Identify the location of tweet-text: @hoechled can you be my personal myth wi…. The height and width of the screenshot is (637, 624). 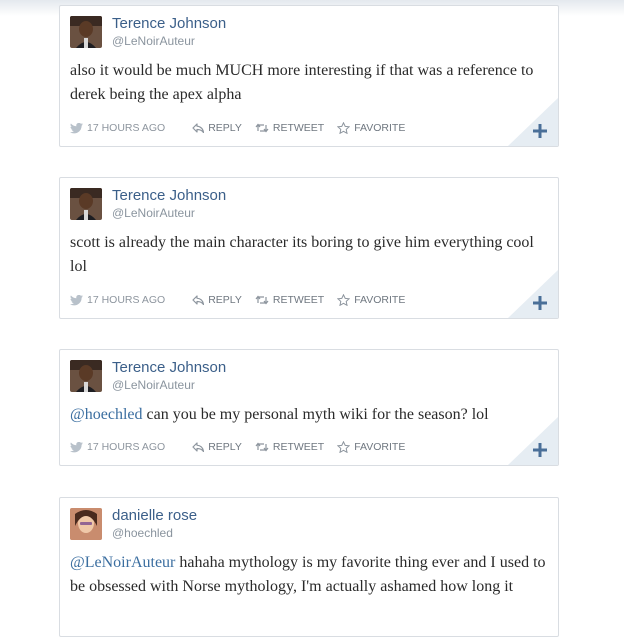
(311, 415).